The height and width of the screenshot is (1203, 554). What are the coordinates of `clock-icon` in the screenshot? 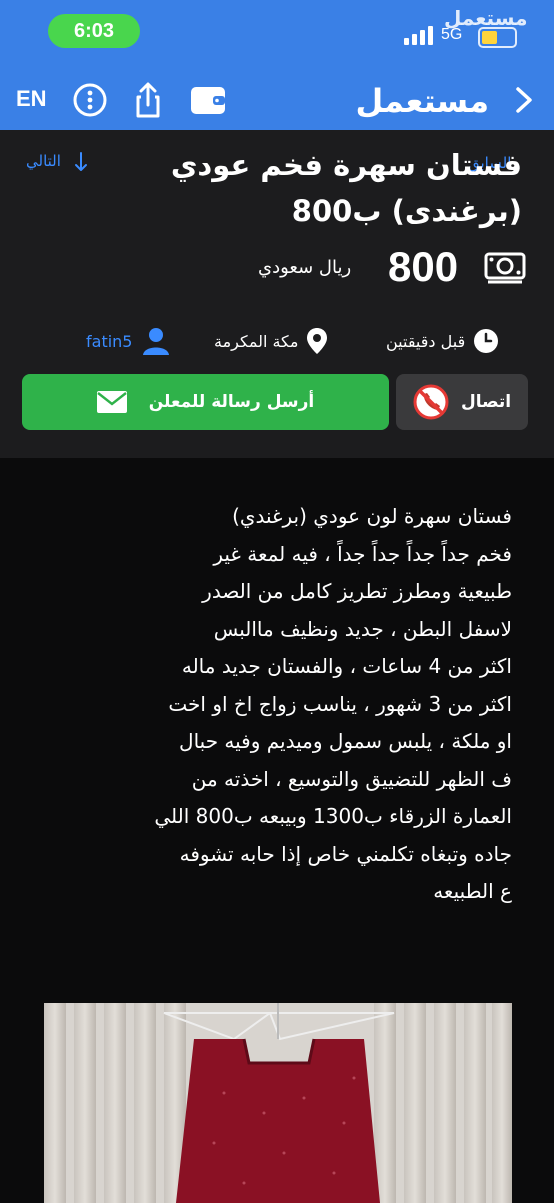 It's located at (486, 341).